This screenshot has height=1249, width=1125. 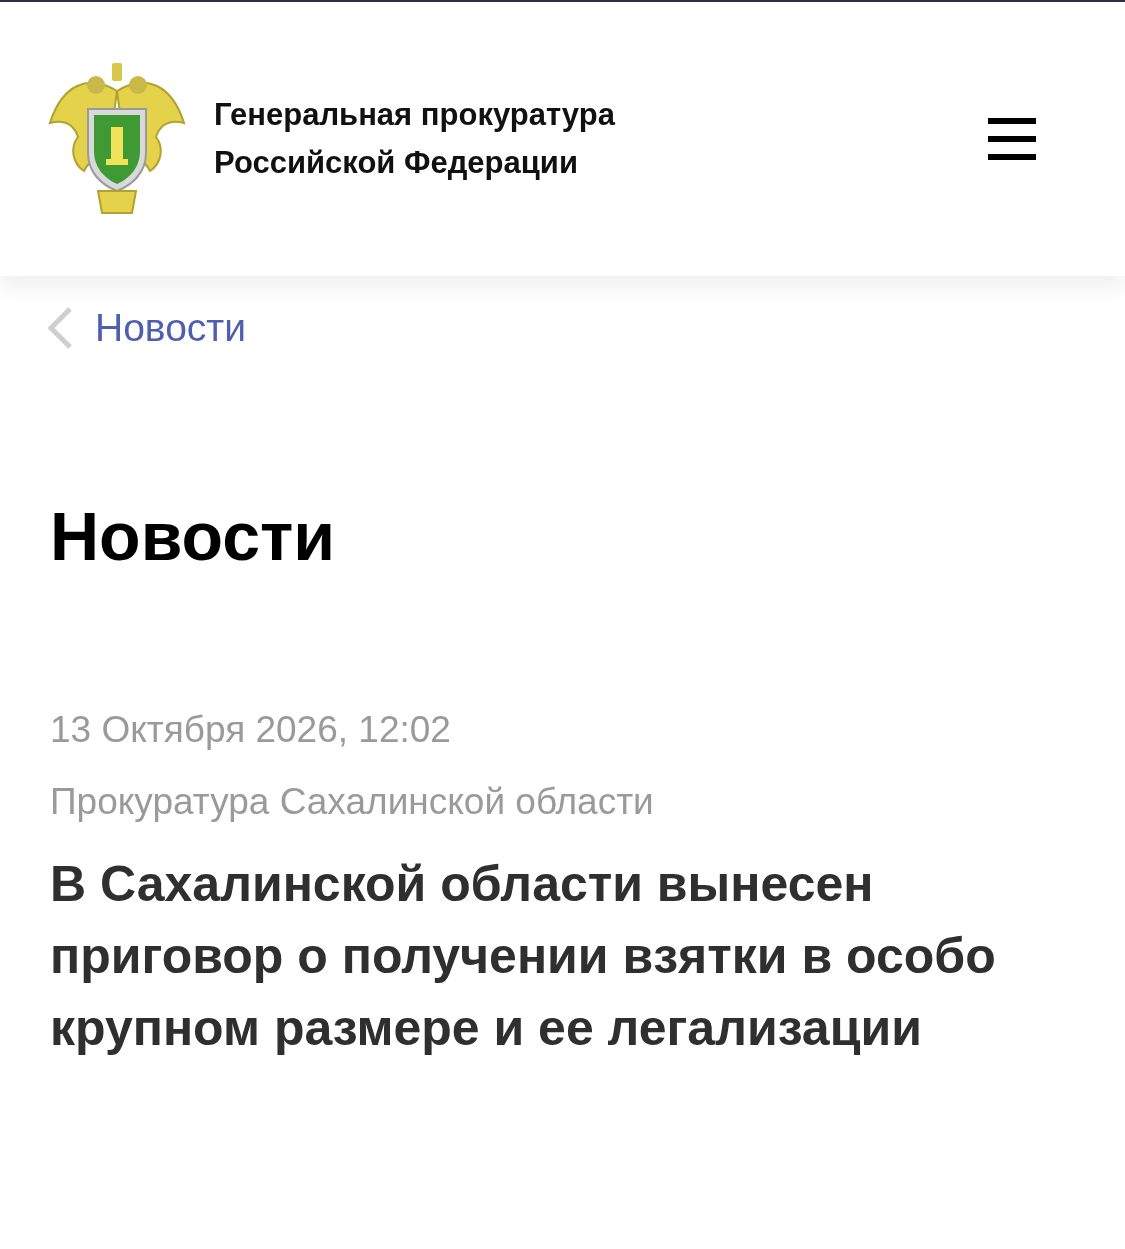 What do you see at coordinates (146, 328) in the screenshot?
I see `back-link: Новости` at bounding box center [146, 328].